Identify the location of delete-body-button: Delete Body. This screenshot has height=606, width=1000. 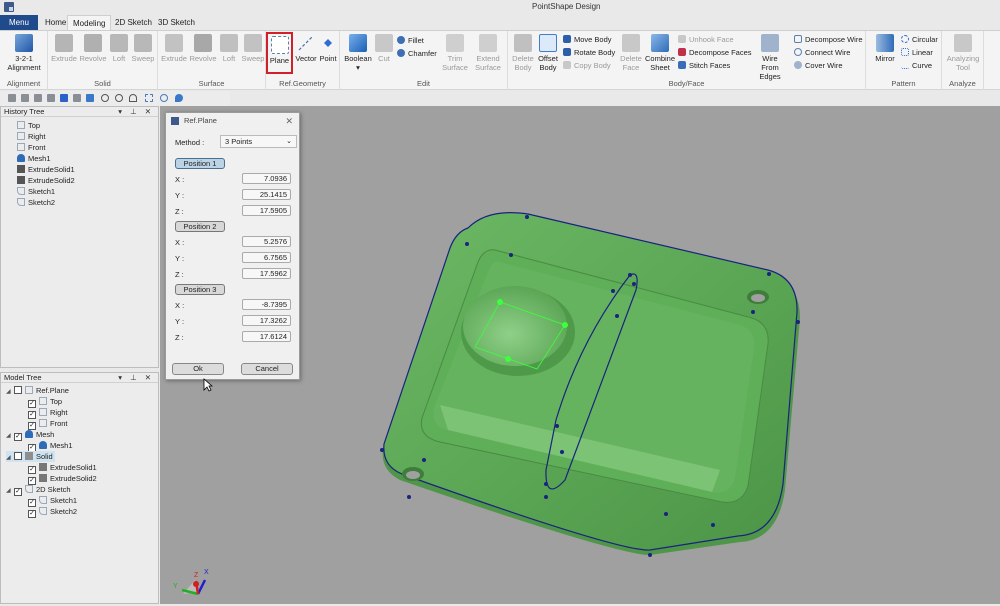
(523, 53).